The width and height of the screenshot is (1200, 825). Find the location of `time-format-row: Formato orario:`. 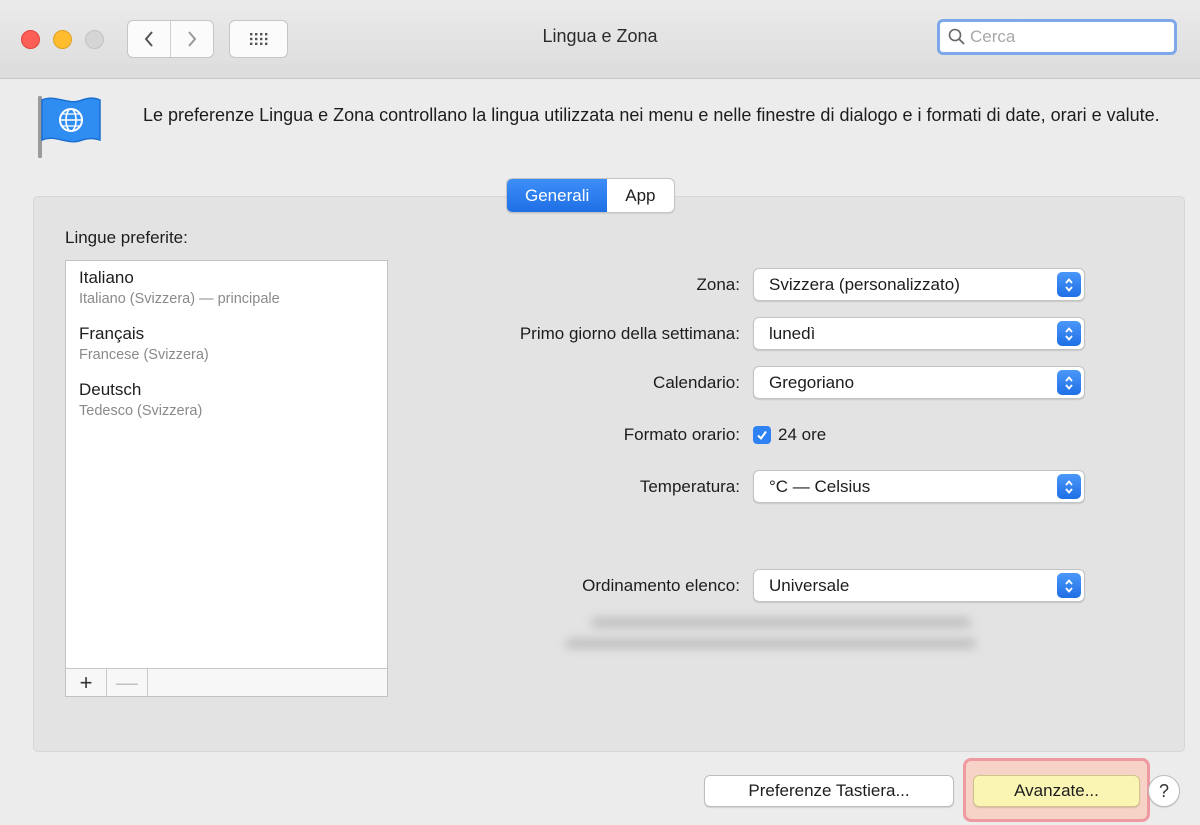

time-format-row: Formato orario: is located at coordinates (740, 434).